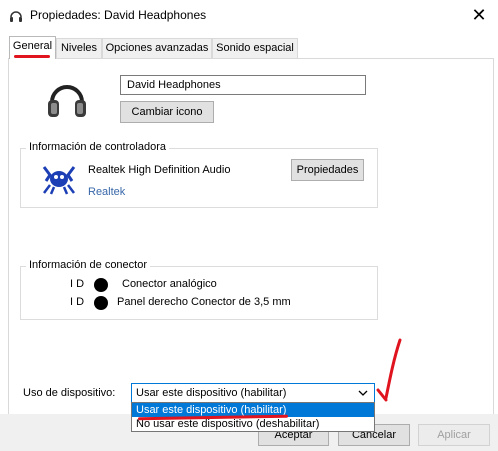 The image size is (498, 451). I want to click on connector-type-label: Conector analógico, so click(169, 284).